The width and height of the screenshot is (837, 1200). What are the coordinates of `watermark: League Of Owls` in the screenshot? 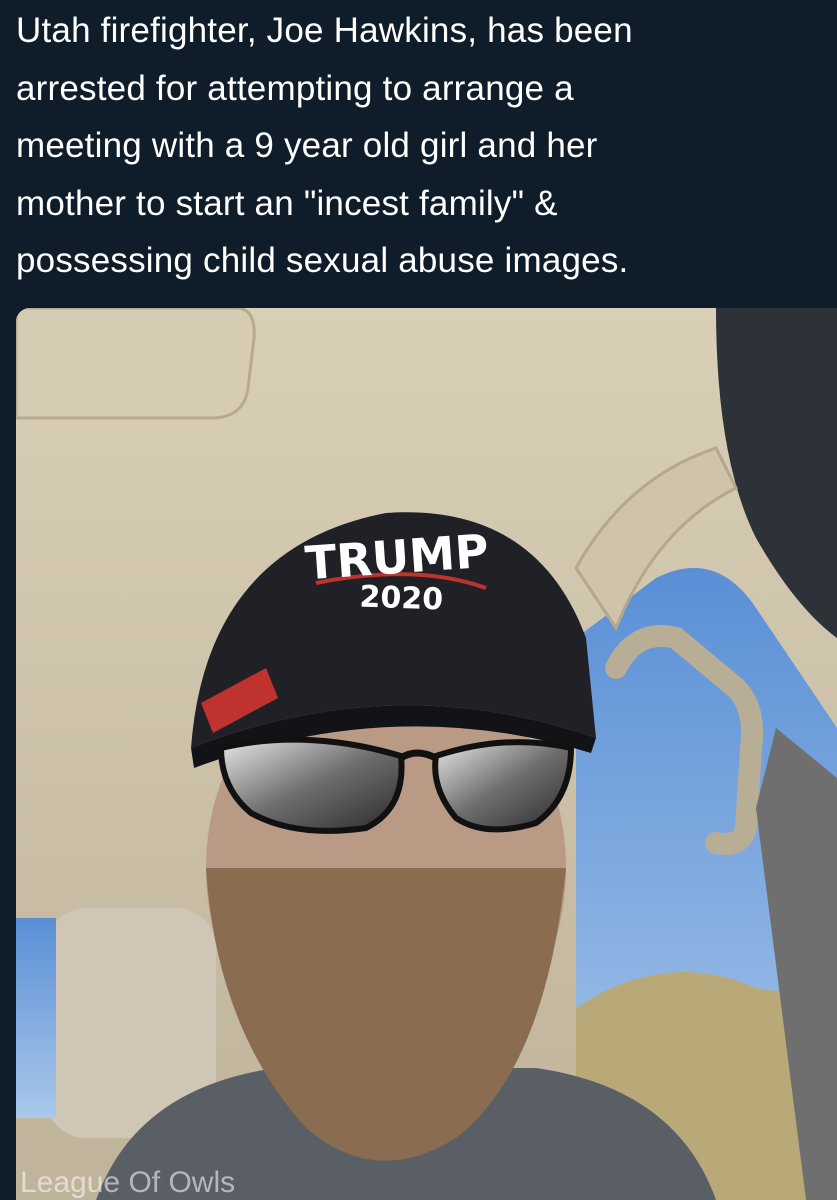 It's located at (127, 1182).